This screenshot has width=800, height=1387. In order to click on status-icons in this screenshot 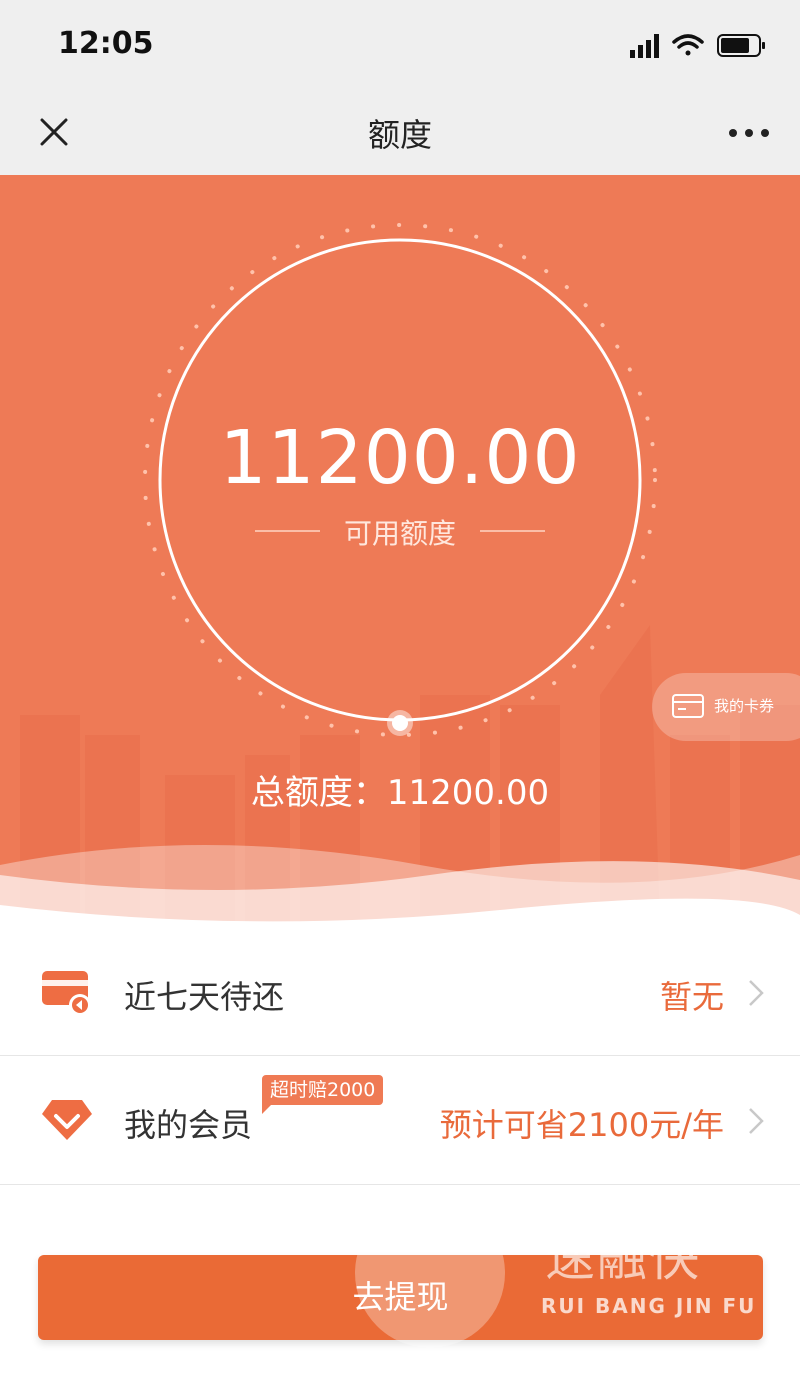, I will do `click(697, 46)`.